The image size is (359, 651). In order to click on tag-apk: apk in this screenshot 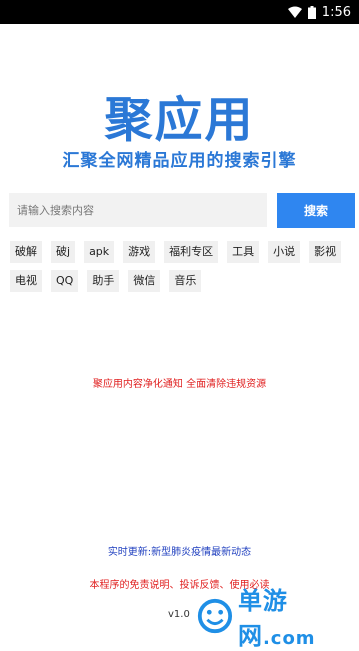, I will do `click(99, 252)`.